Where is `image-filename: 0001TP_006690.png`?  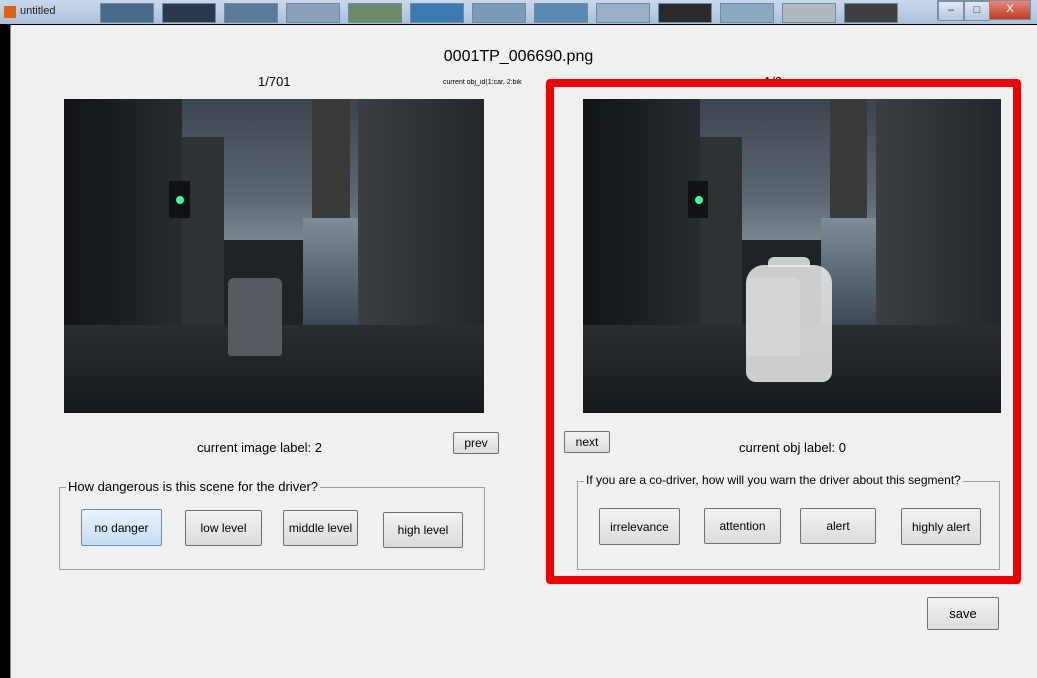 image-filename: 0001TP_006690.png is located at coordinates (518, 56).